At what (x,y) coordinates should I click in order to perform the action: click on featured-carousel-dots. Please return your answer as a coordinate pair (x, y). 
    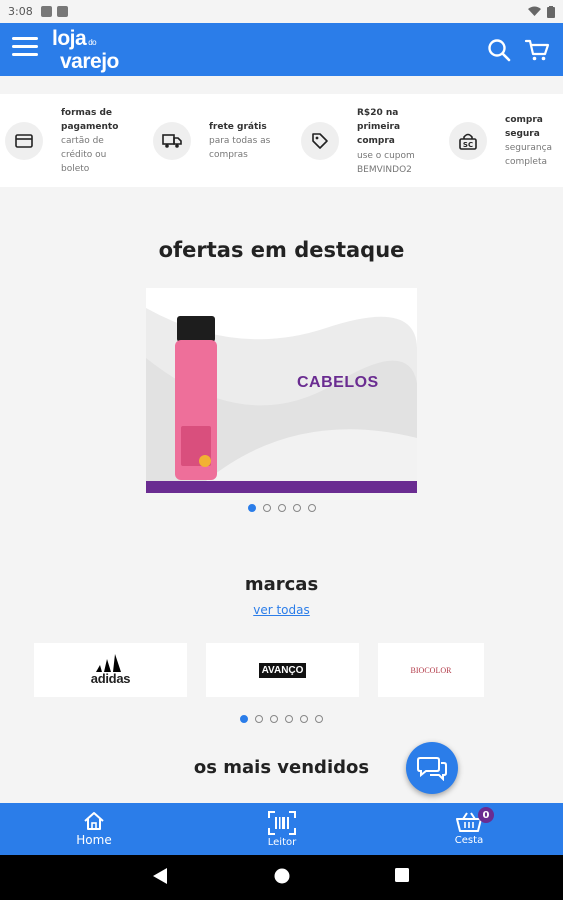
    Looking at the image, I should click on (281, 508).